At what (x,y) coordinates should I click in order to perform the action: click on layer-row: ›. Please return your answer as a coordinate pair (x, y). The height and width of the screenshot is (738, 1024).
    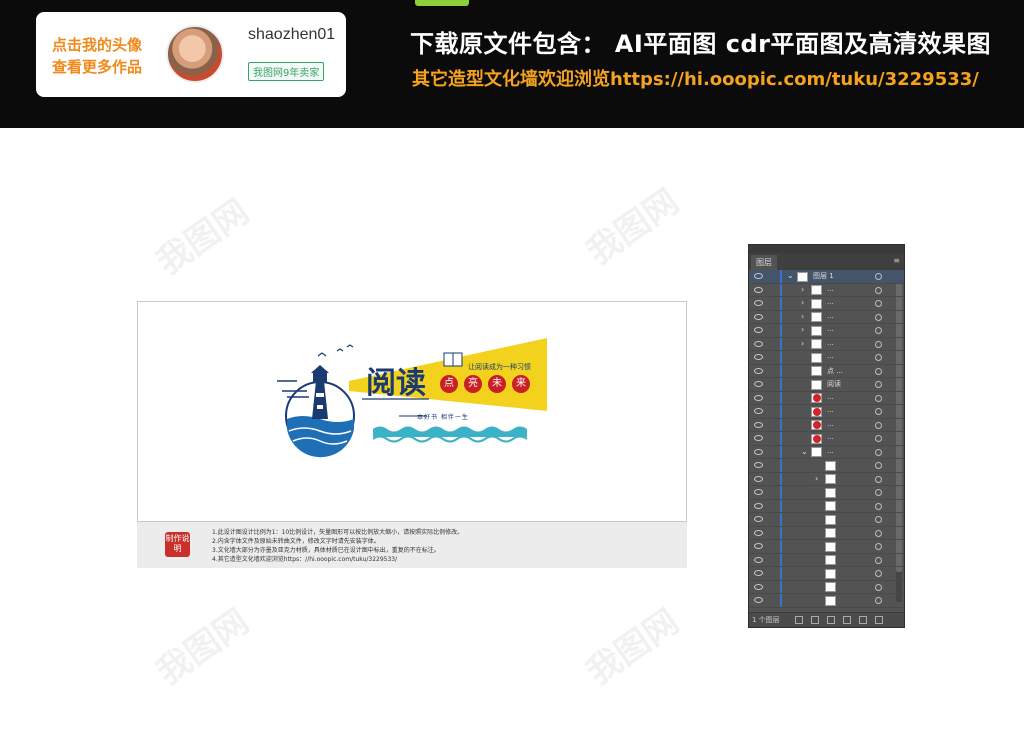
    Looking at the image, I should click on (826, 479).